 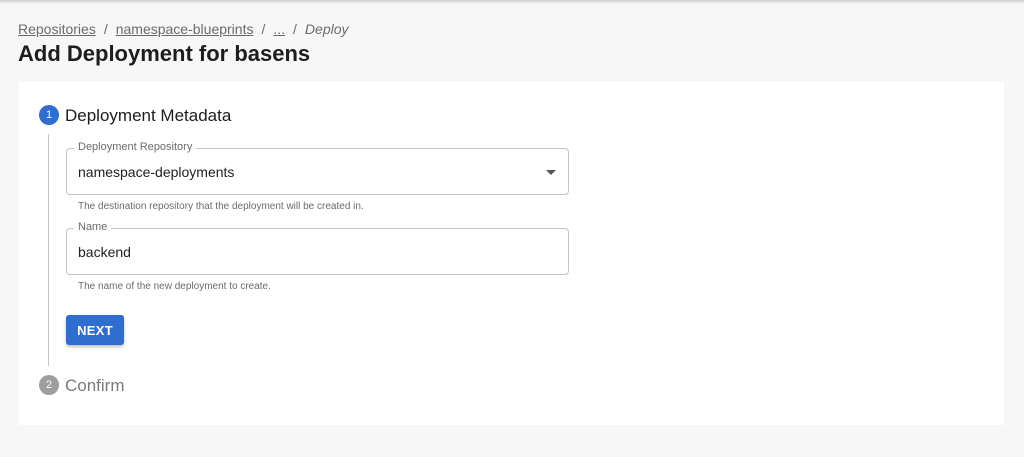 I want to click on step-1-number: 1, so click(x=49, y=115).